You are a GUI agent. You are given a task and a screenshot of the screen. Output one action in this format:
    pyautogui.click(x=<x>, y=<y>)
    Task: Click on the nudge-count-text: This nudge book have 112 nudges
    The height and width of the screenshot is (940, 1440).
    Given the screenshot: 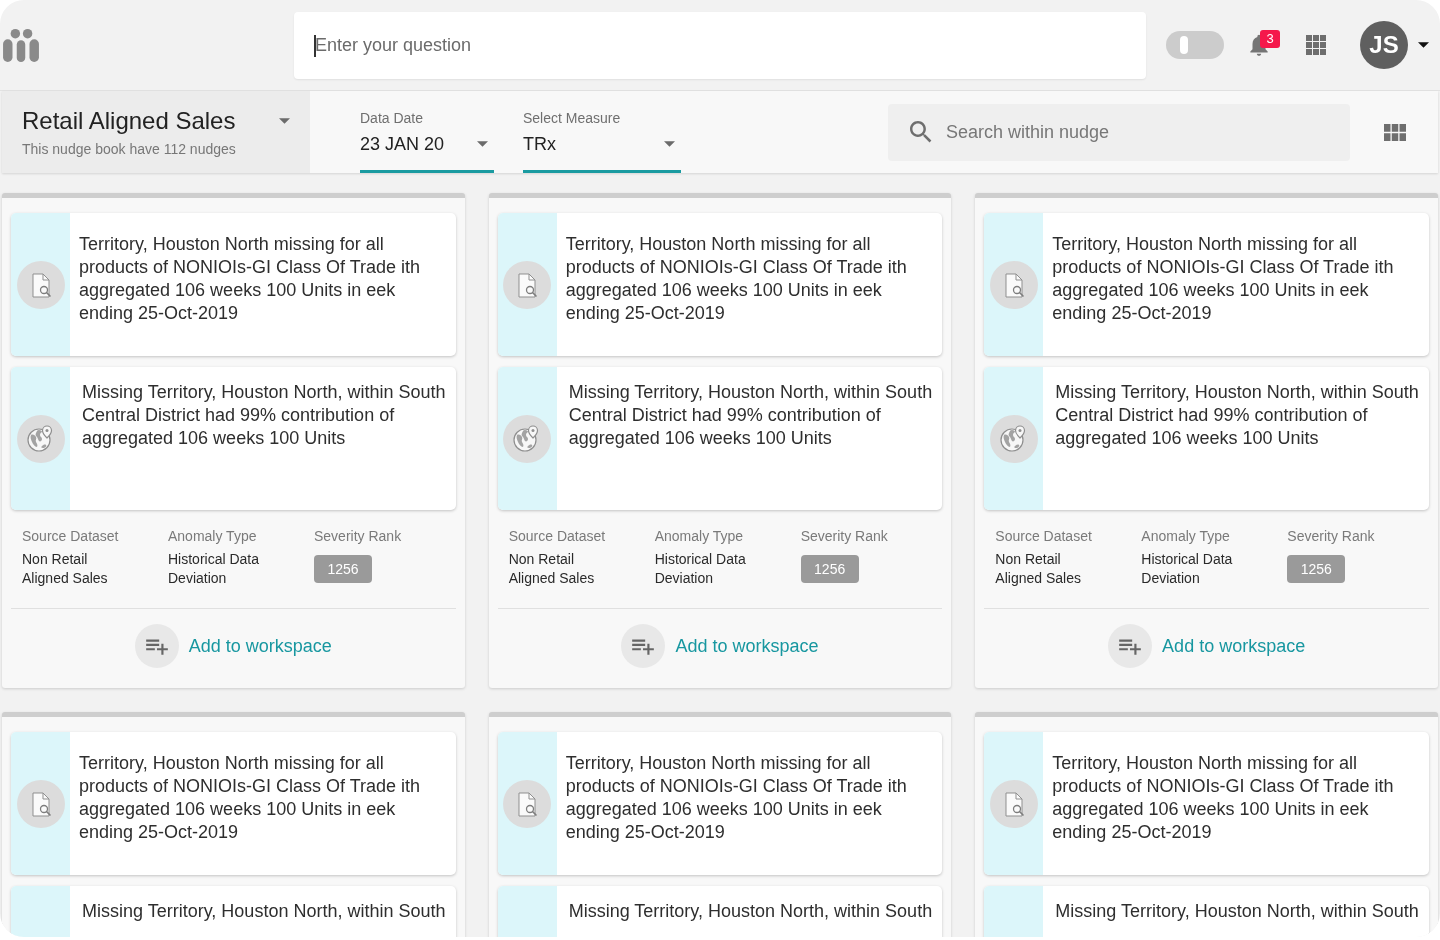 What is the action you would take?
    pyautogui.click(x=129, y=149)
    